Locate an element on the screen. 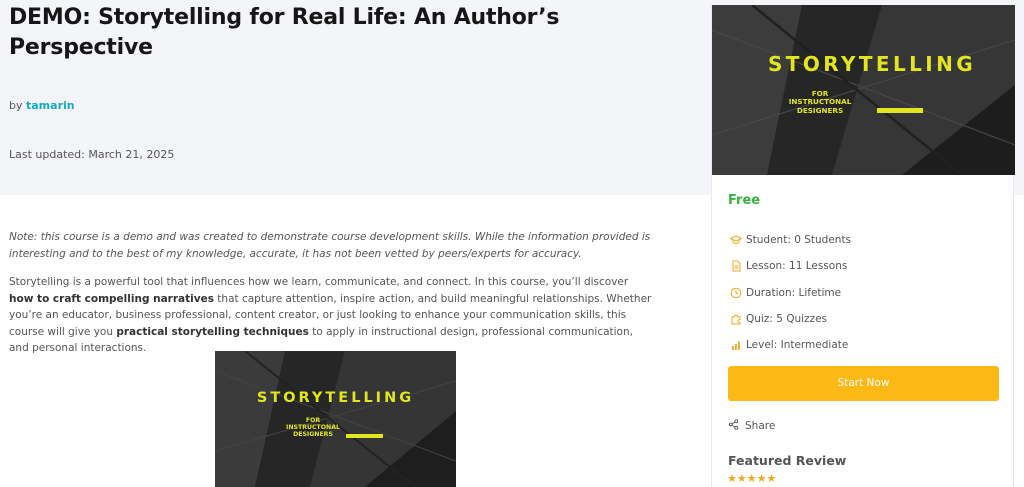 Image resolution: width=1024 pixels, height=487 pixels. meta-level: Level: Intermediate is located at coordinates (863, 345).